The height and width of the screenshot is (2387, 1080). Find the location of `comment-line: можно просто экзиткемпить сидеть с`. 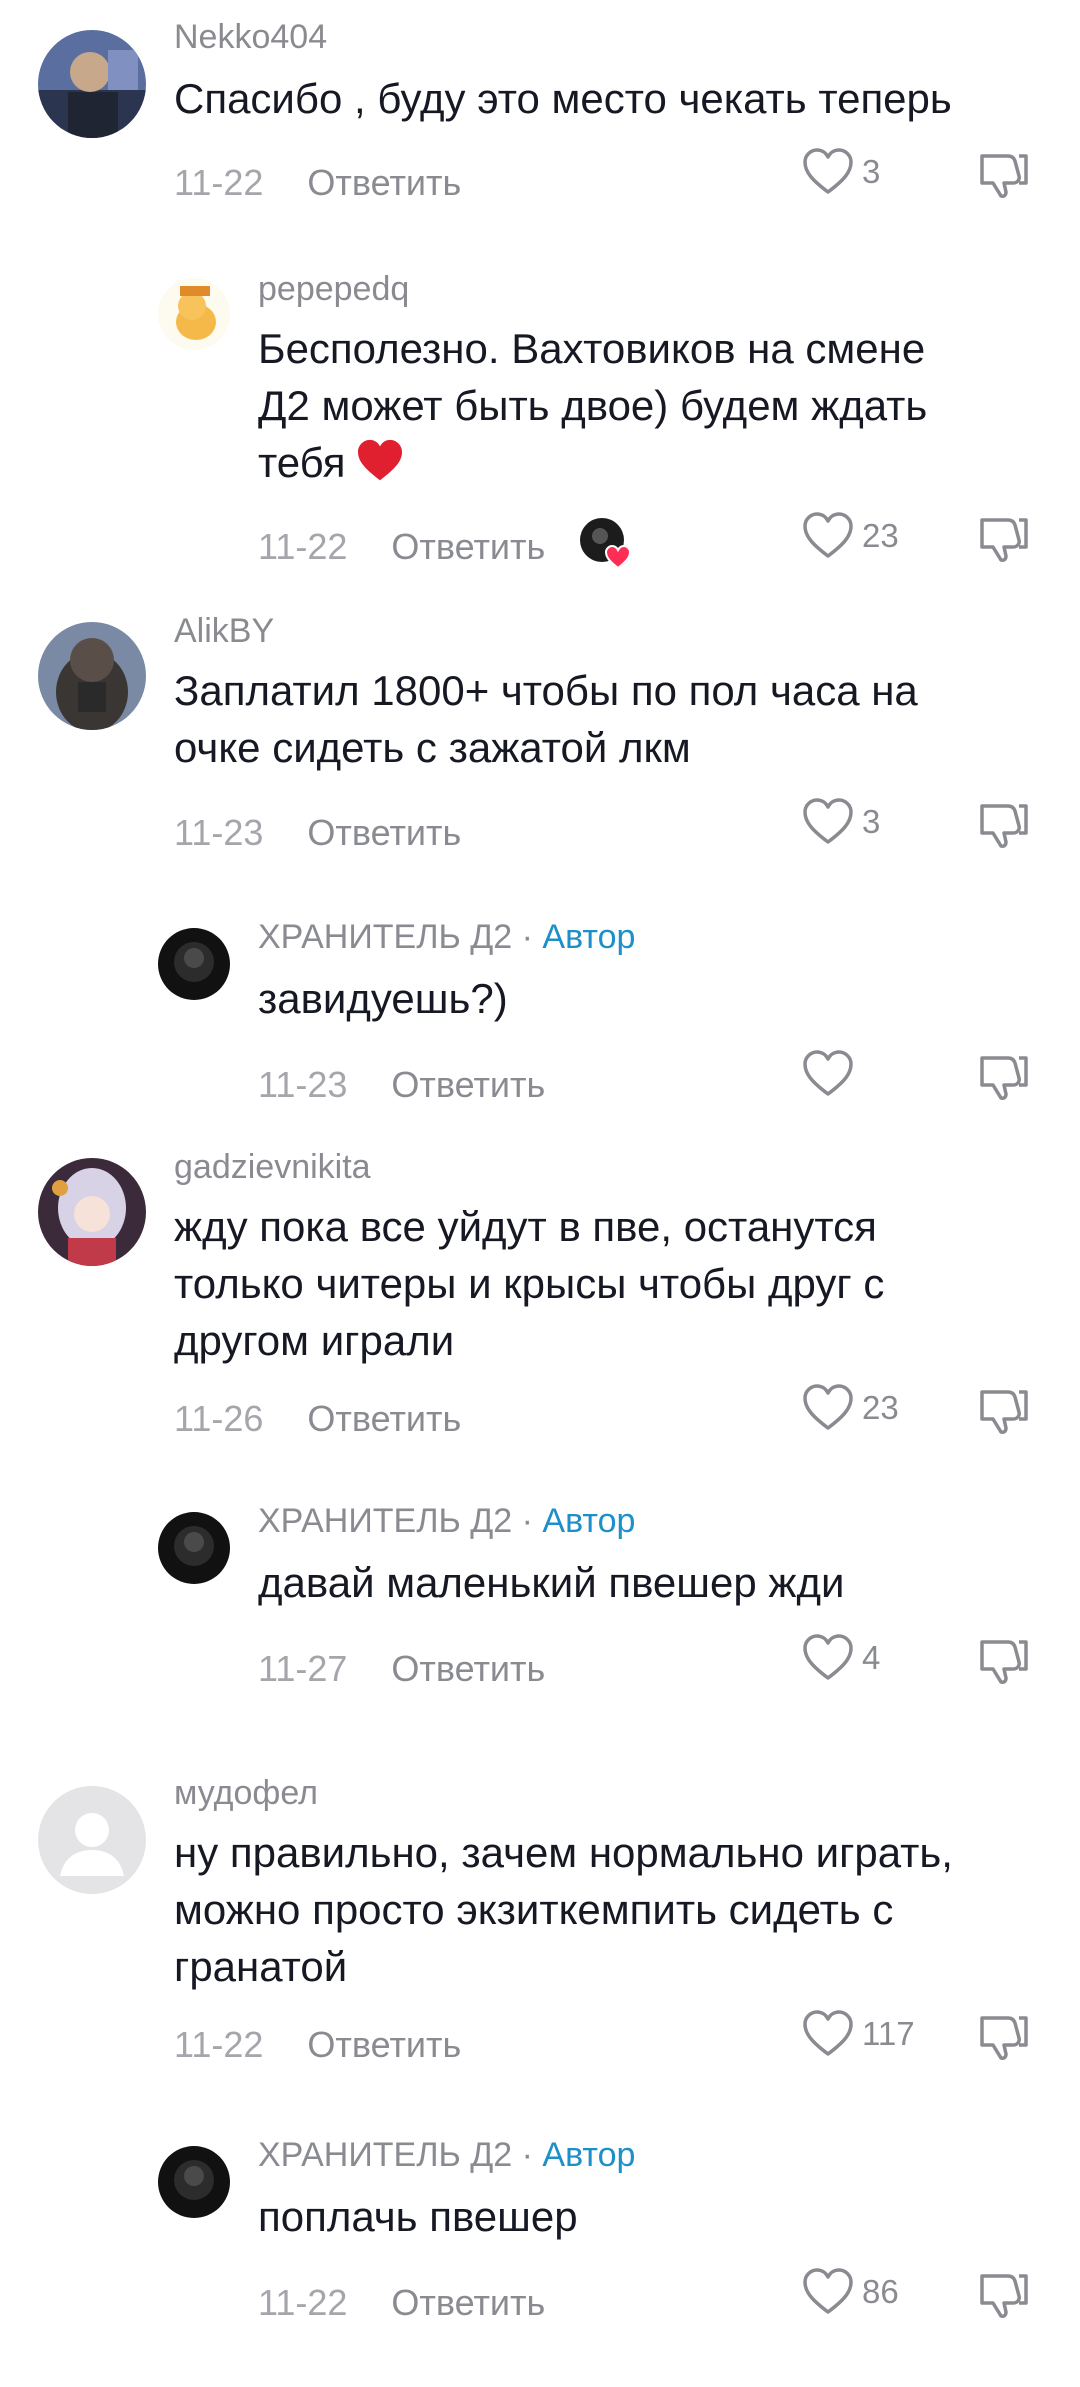

comment-line: можно просто экзиткемпить сидеть с is located at coordinates (534, 1909).